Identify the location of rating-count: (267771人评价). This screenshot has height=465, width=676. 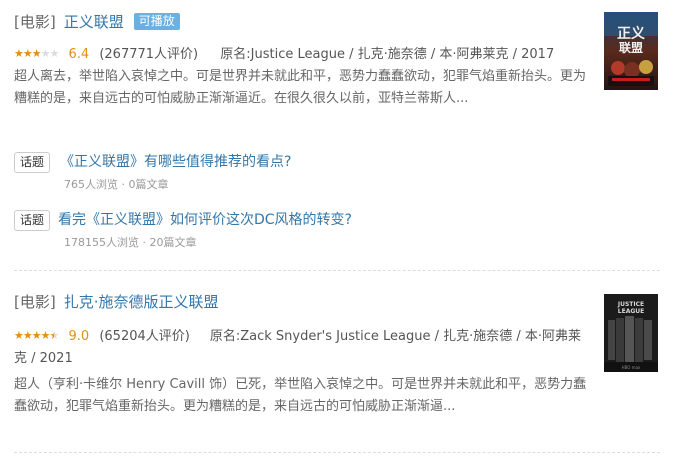
(149, 54).